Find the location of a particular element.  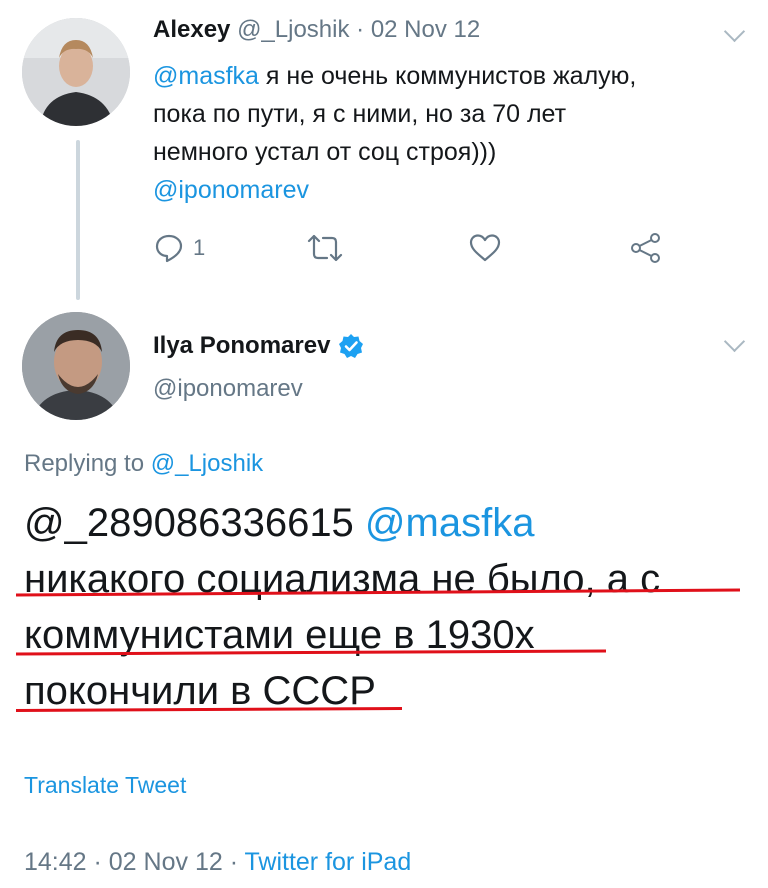

tweet-timestamp: 14:42 · 02 Nov 12 · Twitter for iPad is located at coordinates (217, 862).